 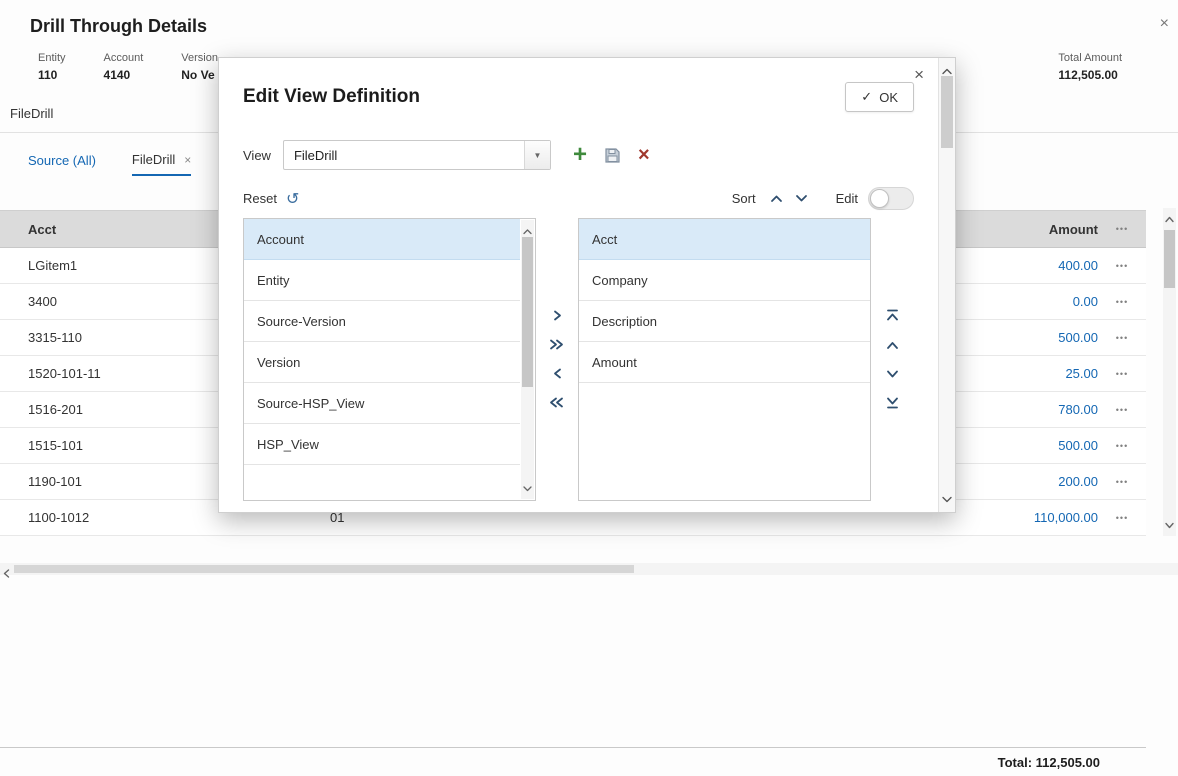 I want to click on move-all-right-icon, so click(x=557, y=344).